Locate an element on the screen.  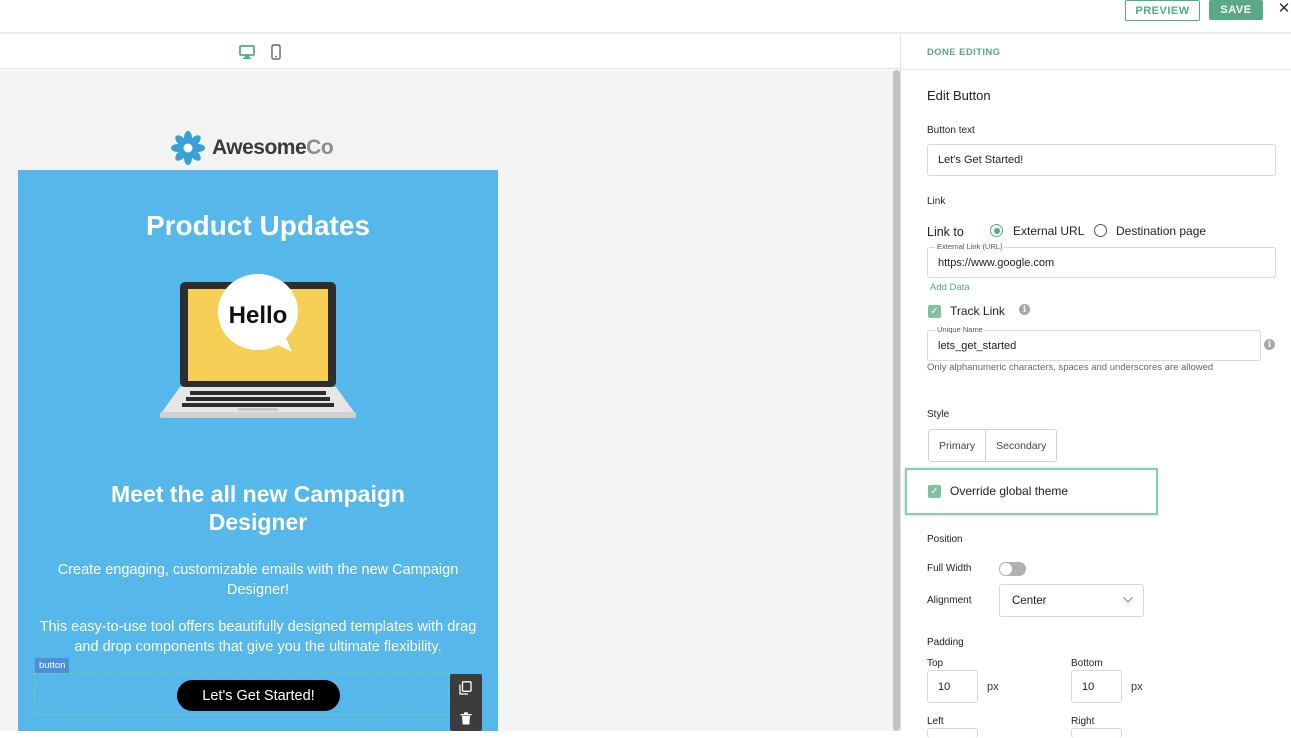
chevron-down-icon is located at coordinates (1128, 600).